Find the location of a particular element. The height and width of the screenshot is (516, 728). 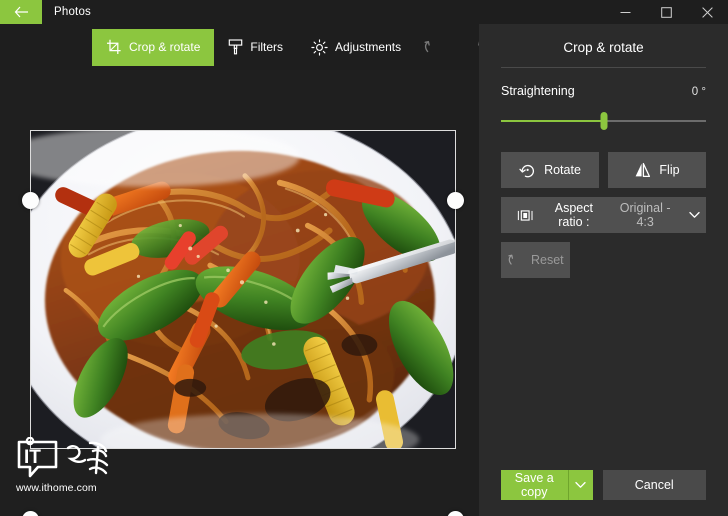

minimize-button is located at coordinates (625, 12).